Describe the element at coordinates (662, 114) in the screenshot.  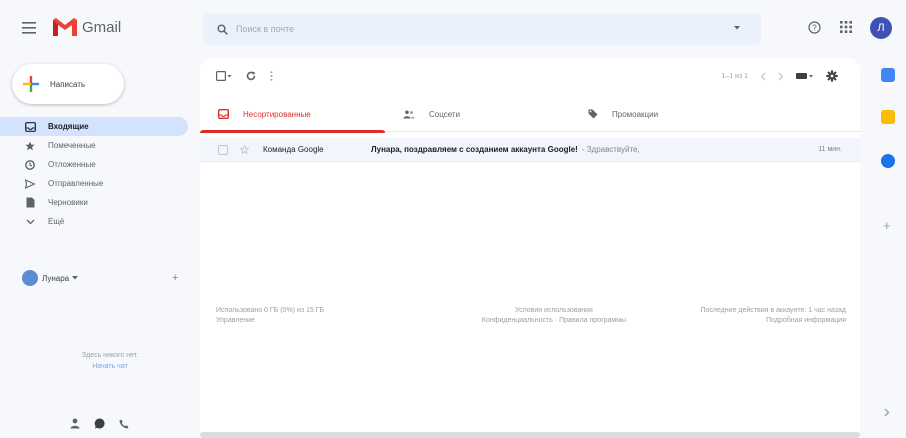
I see `tab-promotions: Промоакции` at that location.